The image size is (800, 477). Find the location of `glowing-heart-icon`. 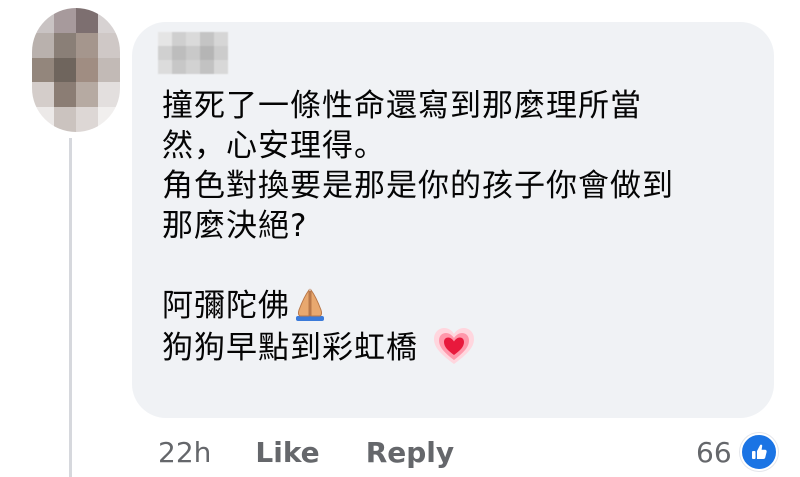

glowing-heart-icon is located at coordinates (454, 346).